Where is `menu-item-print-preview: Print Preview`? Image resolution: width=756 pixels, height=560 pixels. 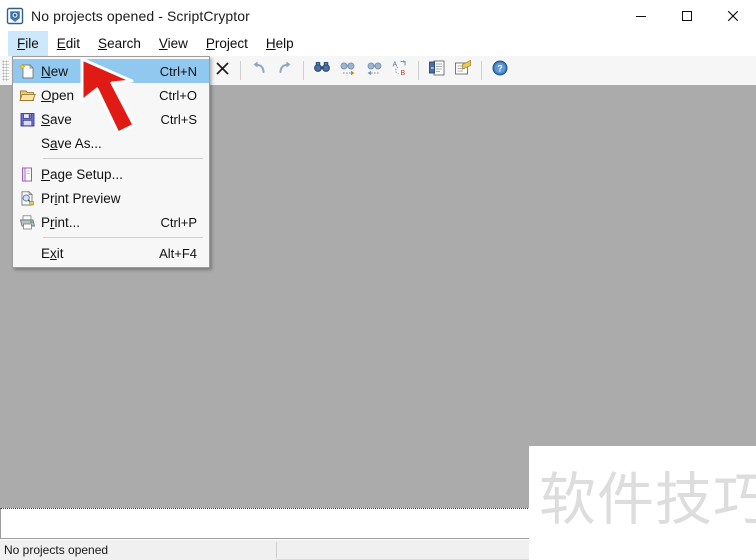 menu-item-print-preview: Print Preview is located at coordinates (111, 198).